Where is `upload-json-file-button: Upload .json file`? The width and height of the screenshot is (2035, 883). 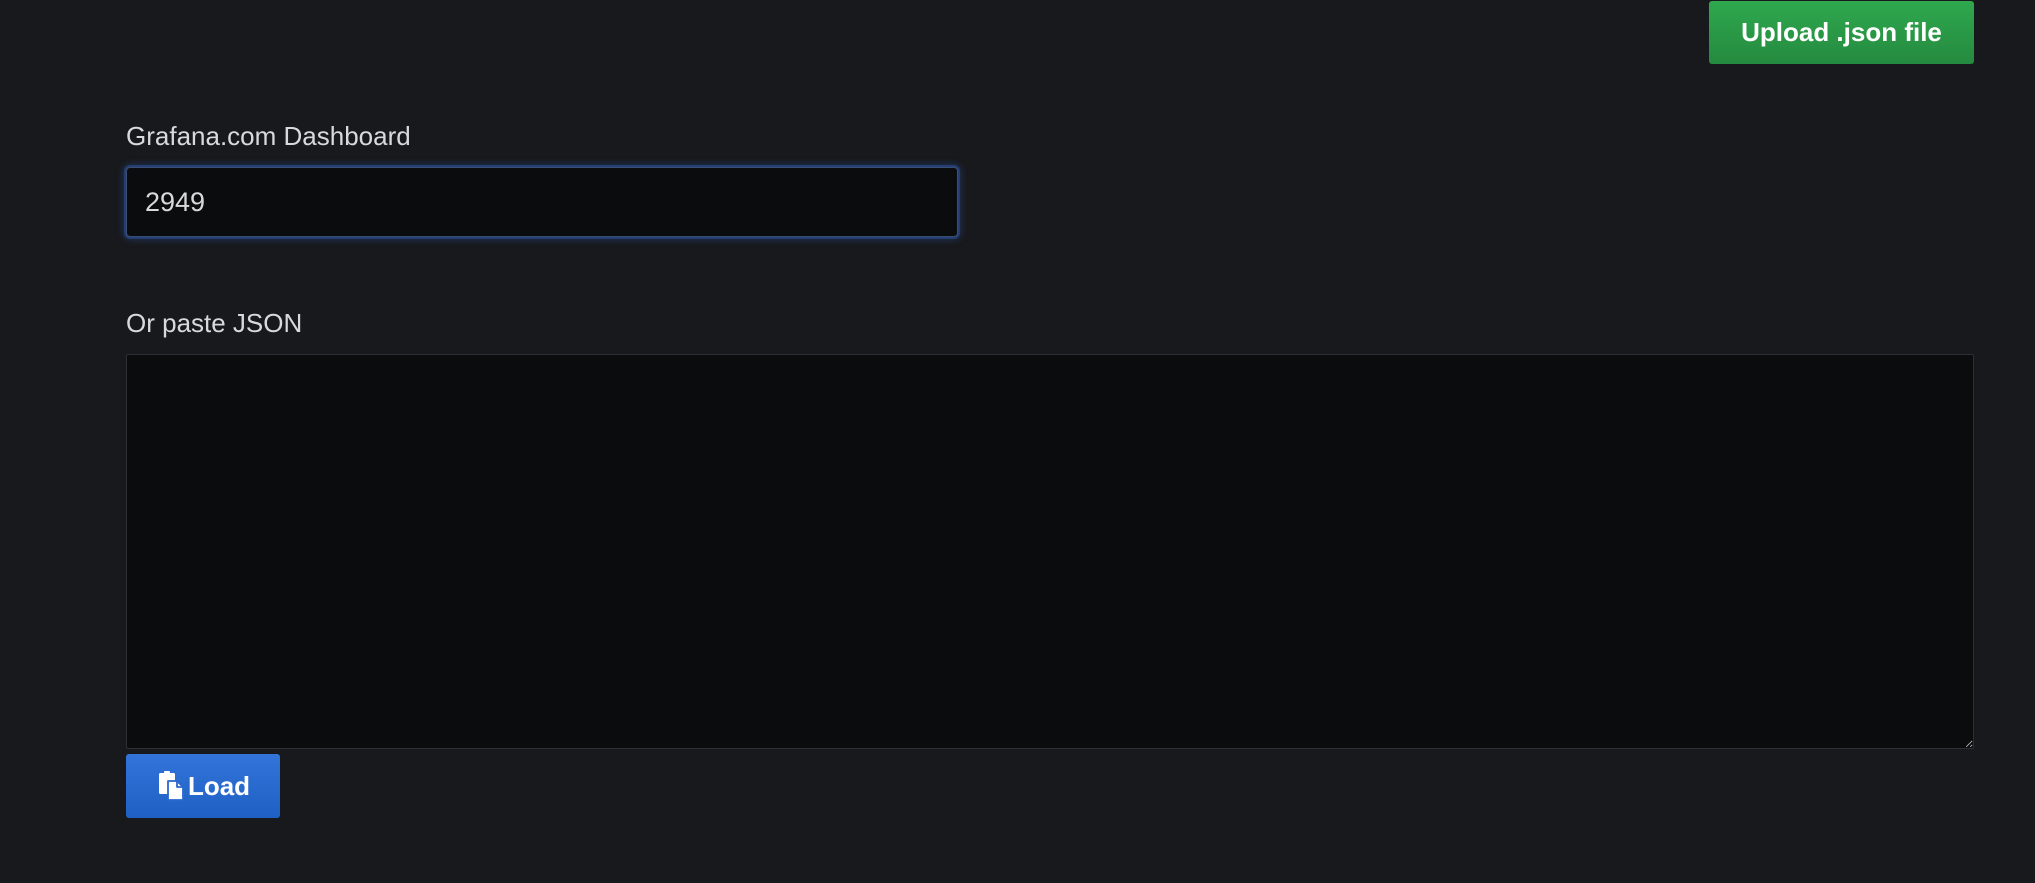 upload-json-file-button: Upload .json file is located at coordinates (1841, 32).